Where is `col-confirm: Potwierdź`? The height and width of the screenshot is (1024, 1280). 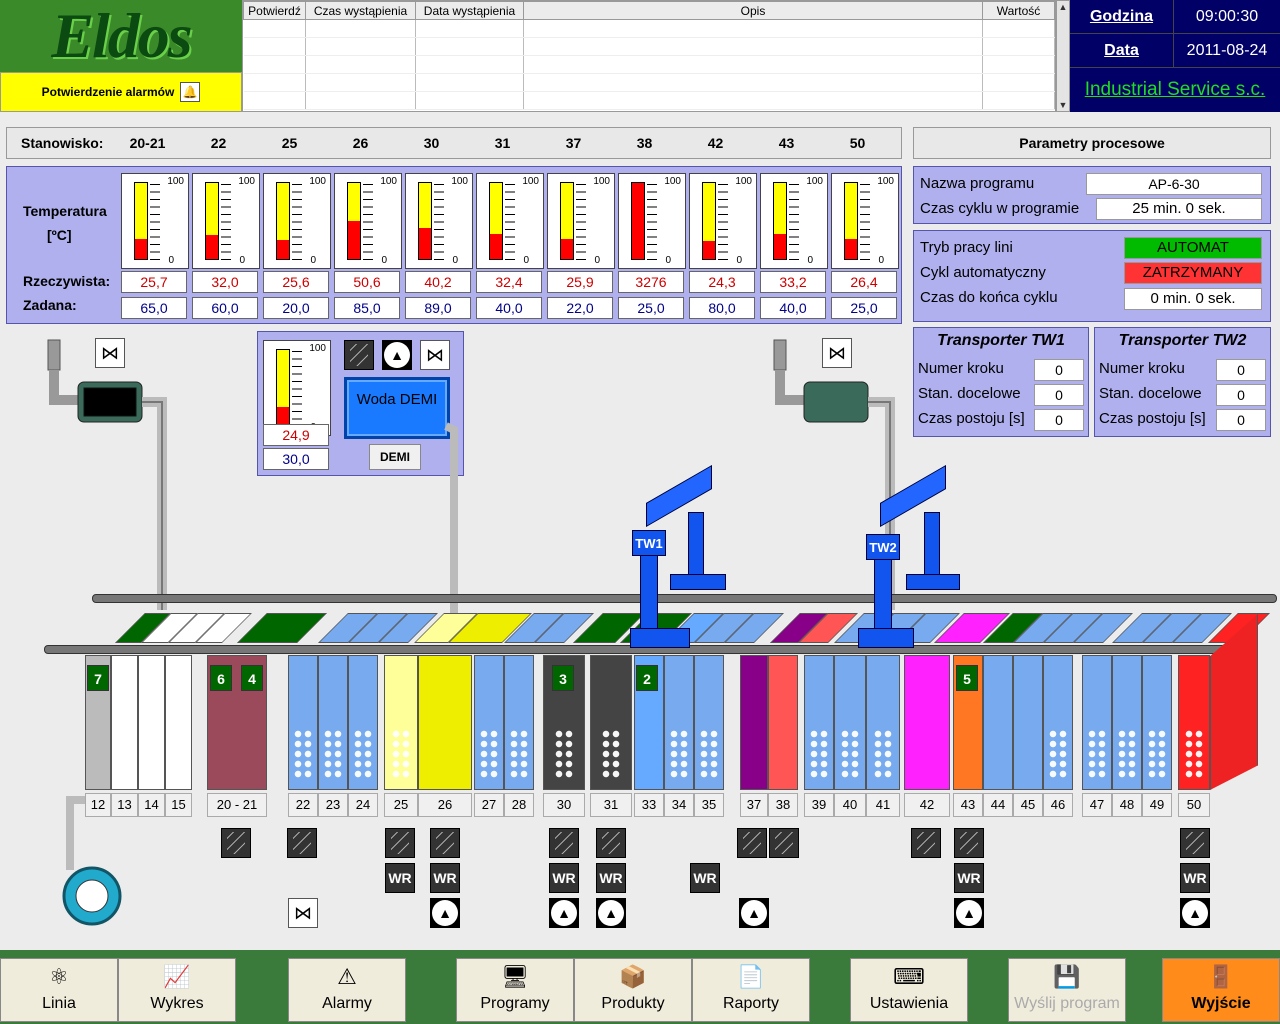 col-confirm: Potwierdź is located at coordinates (274, 10).